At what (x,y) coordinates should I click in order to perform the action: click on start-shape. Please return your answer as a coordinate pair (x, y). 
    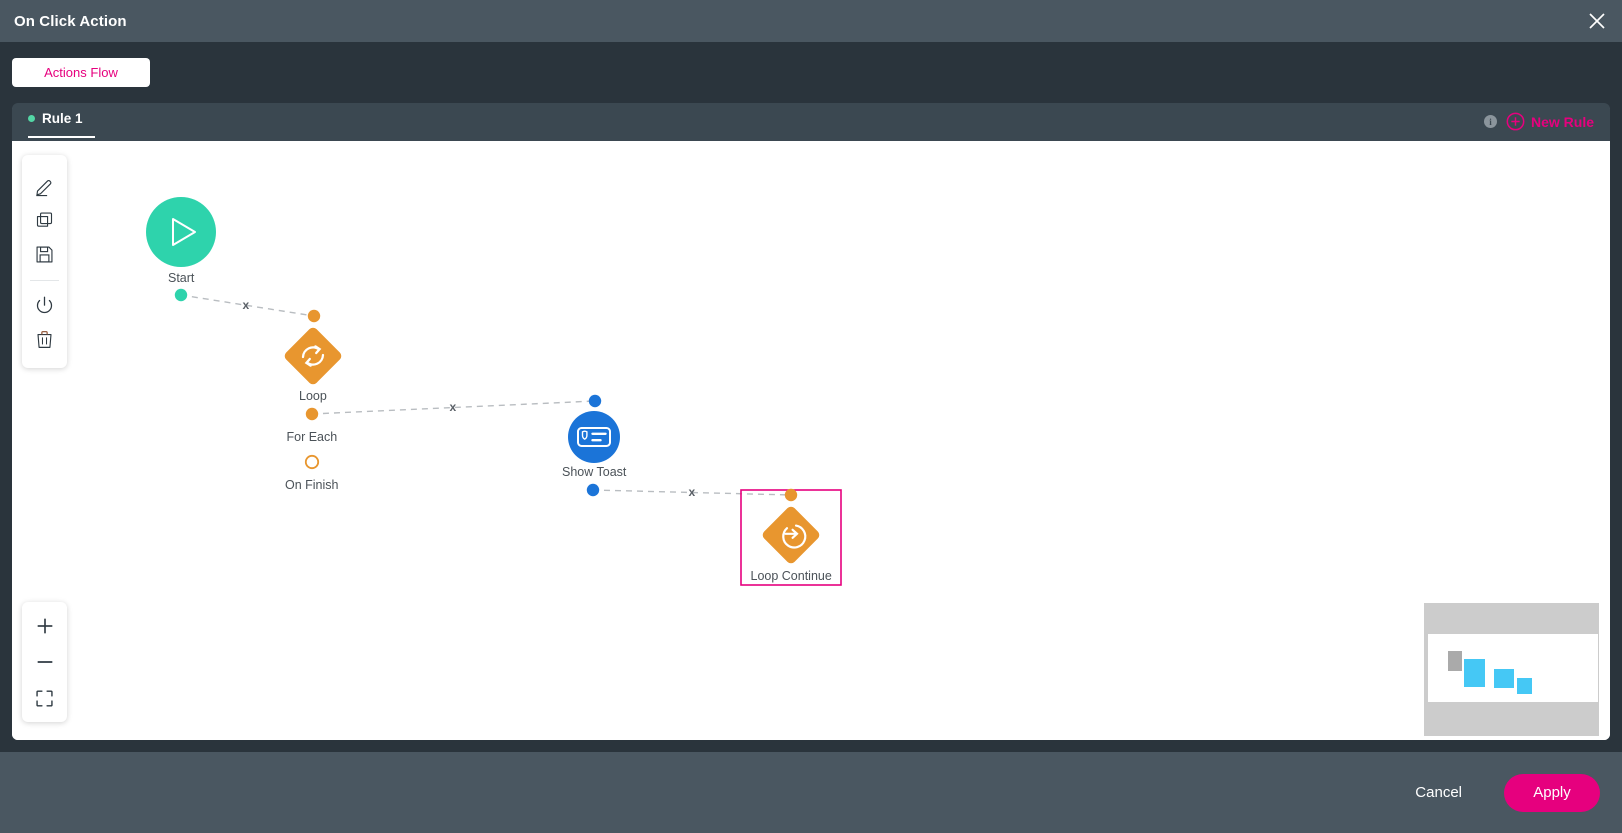
    Looking at the image, I should click on (181, 232).